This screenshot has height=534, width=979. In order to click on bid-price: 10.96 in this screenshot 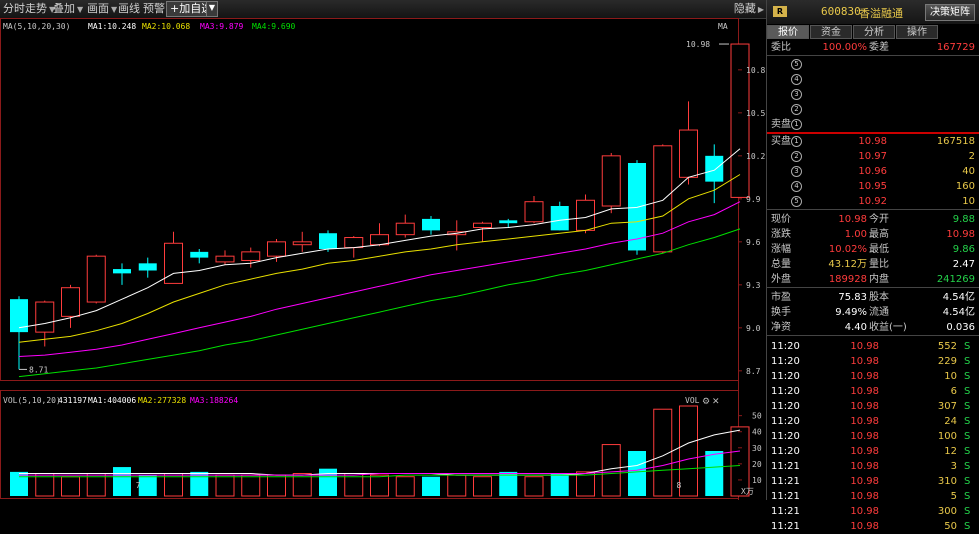, I will do `click(872, 171)`.